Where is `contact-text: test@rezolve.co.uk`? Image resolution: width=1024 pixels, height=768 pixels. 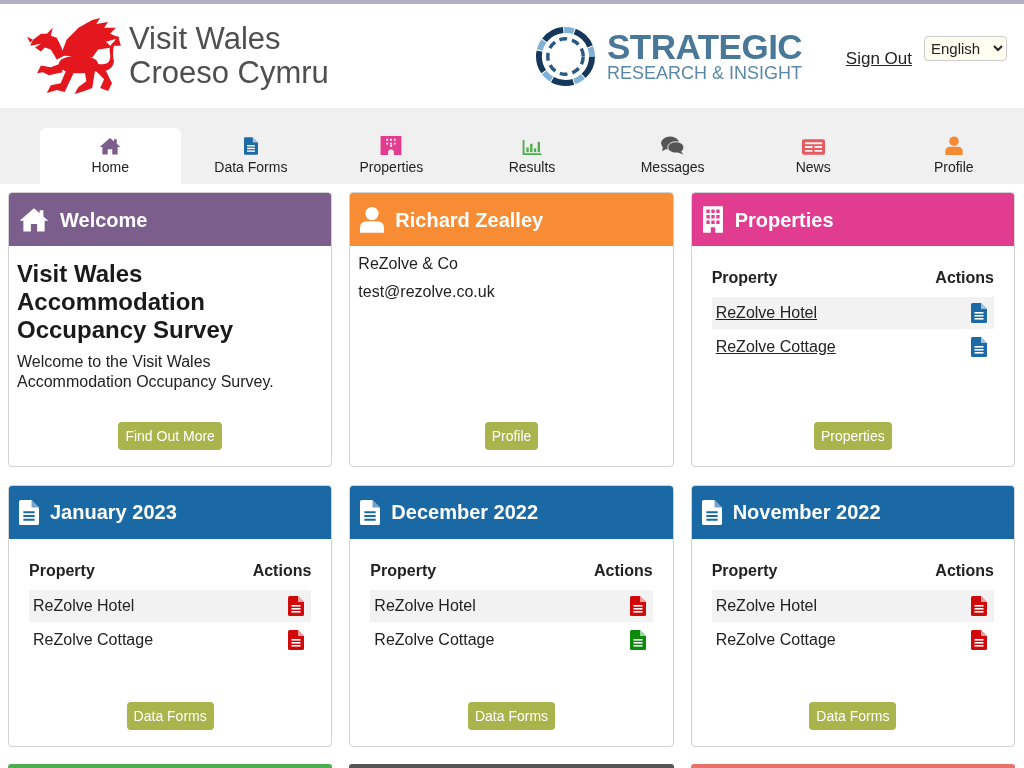 contact-text: test@rezolve.co.uk is located at coordinates (427, 292).